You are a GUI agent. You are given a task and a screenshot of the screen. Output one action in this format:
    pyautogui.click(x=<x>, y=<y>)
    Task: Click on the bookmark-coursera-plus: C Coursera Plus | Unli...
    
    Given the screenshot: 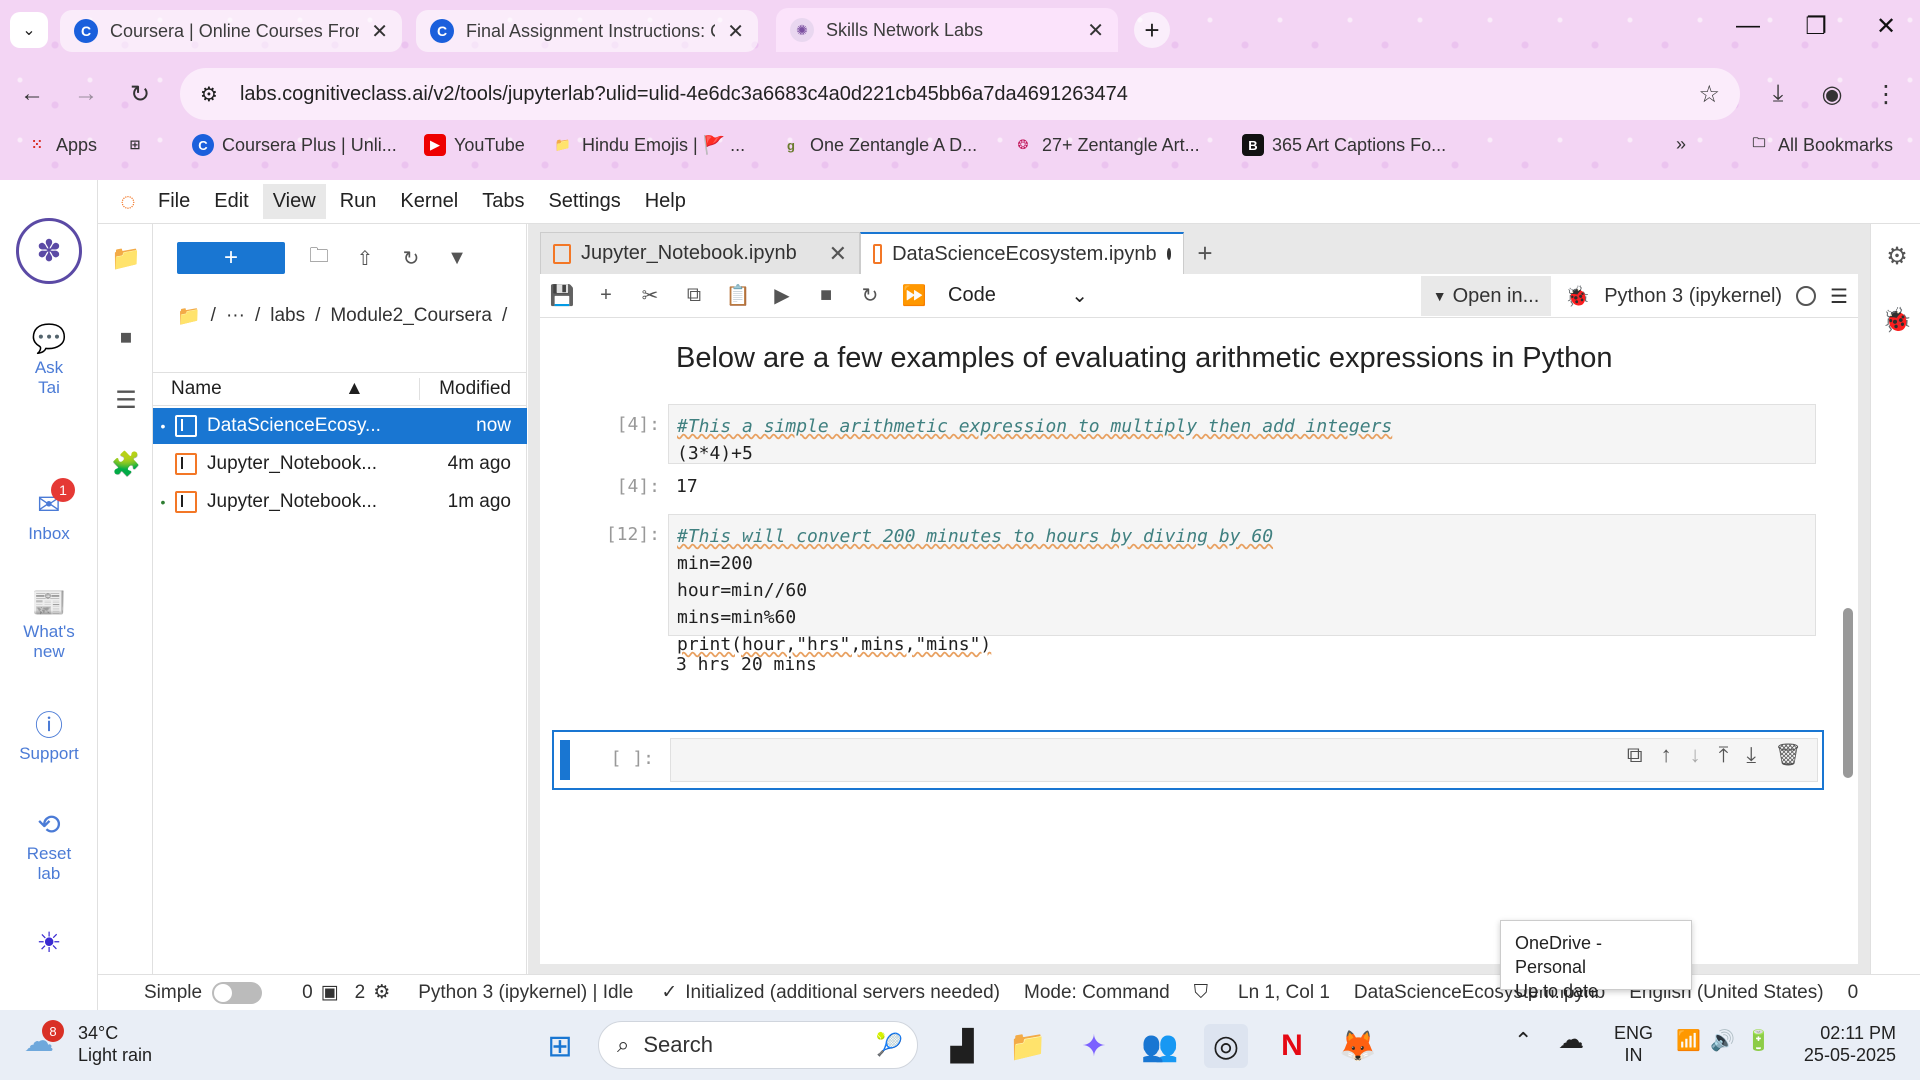 What is the action you would take?
    pyautogui.click(x=294, y=145)
    